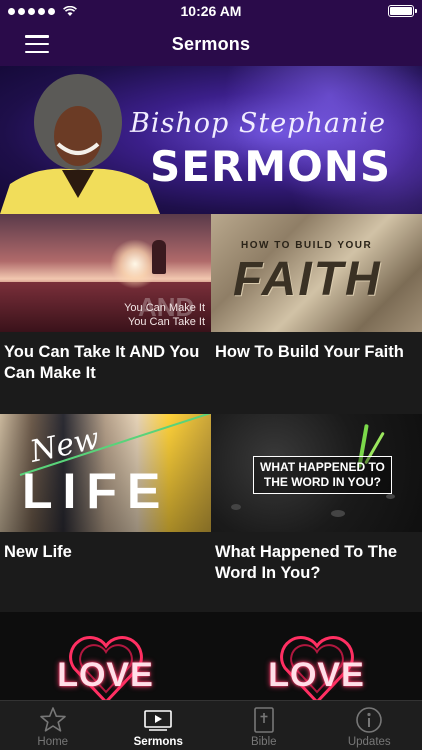 The height and width of the screenshot is (750, 422). Describe the element at coordinates (309, 352) in the screenshot. I see `sermon-title: How To Build Your Faith` at that location.